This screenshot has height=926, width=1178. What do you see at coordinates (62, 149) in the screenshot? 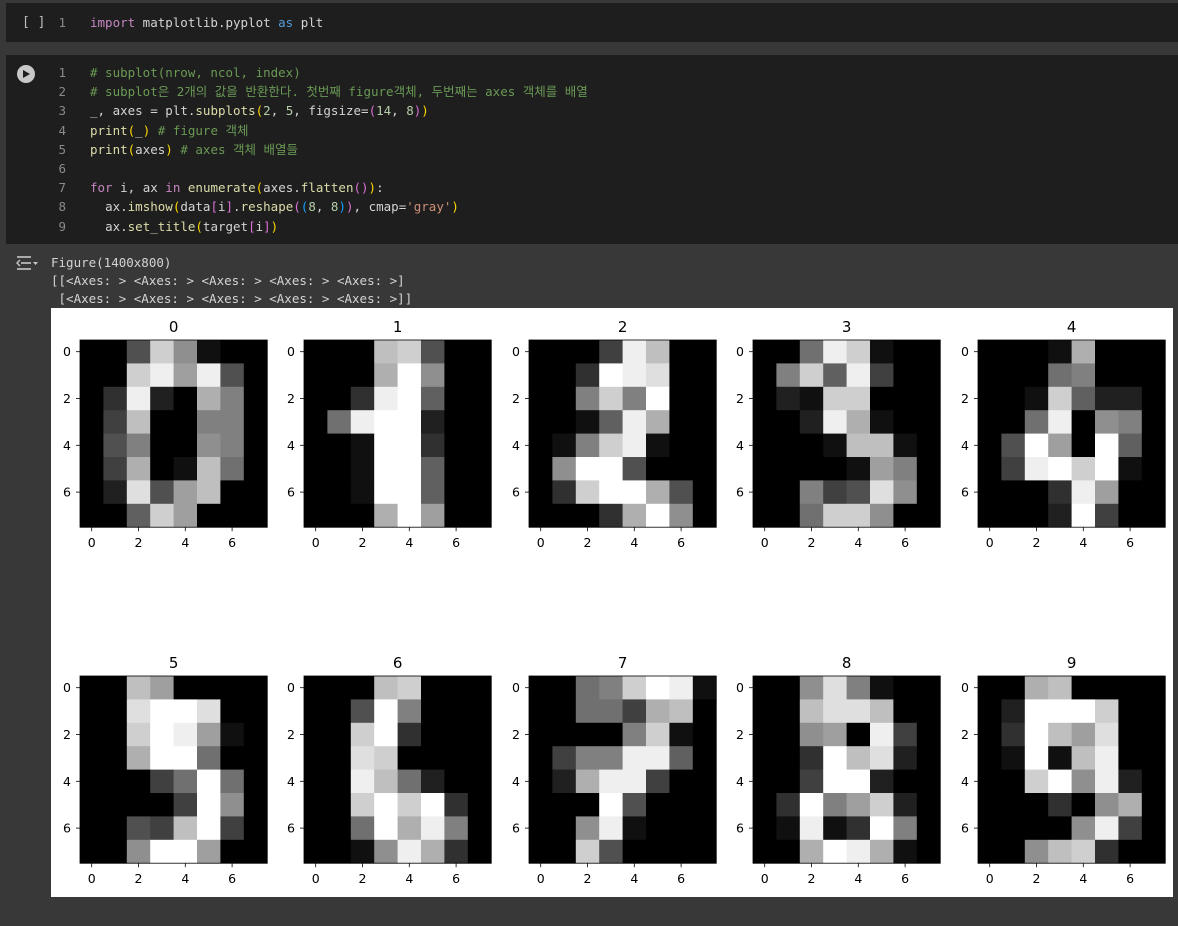
I see `line-number: 5` at bounding box center [62, 149].